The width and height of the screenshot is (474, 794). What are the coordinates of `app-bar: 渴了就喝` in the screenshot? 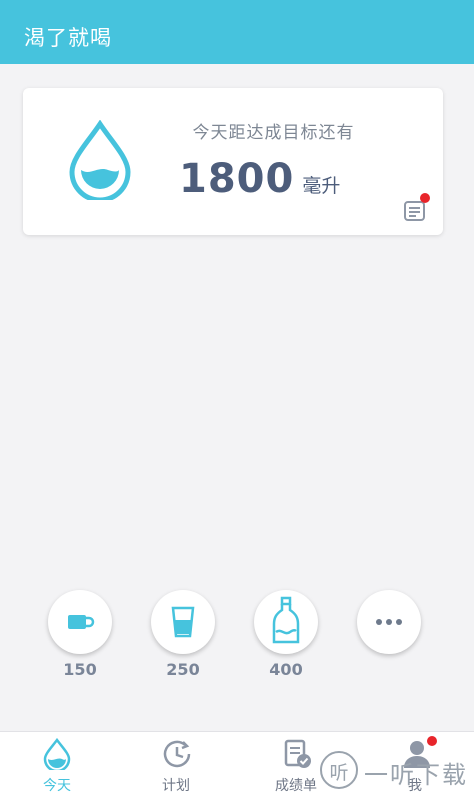 It's located at (237, 32).